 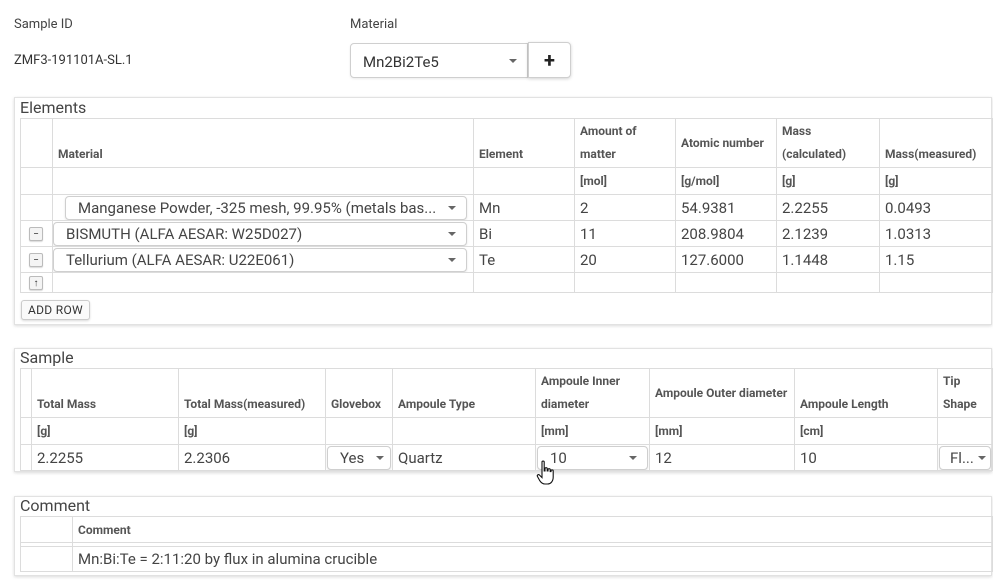 What do you see at coordinates (828, 259) in the screenshot?
I see `mass-calc-cell: 1.1448` at bounding box center [828, 259].